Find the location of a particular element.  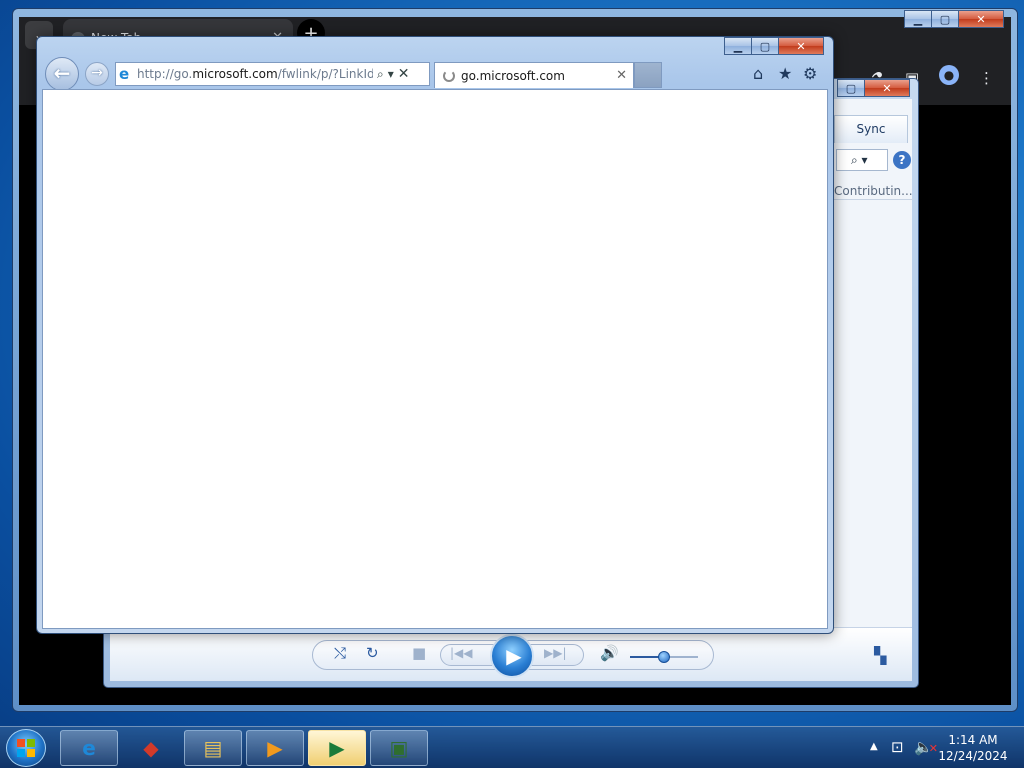

start-button is located at coordinates (26, 748).